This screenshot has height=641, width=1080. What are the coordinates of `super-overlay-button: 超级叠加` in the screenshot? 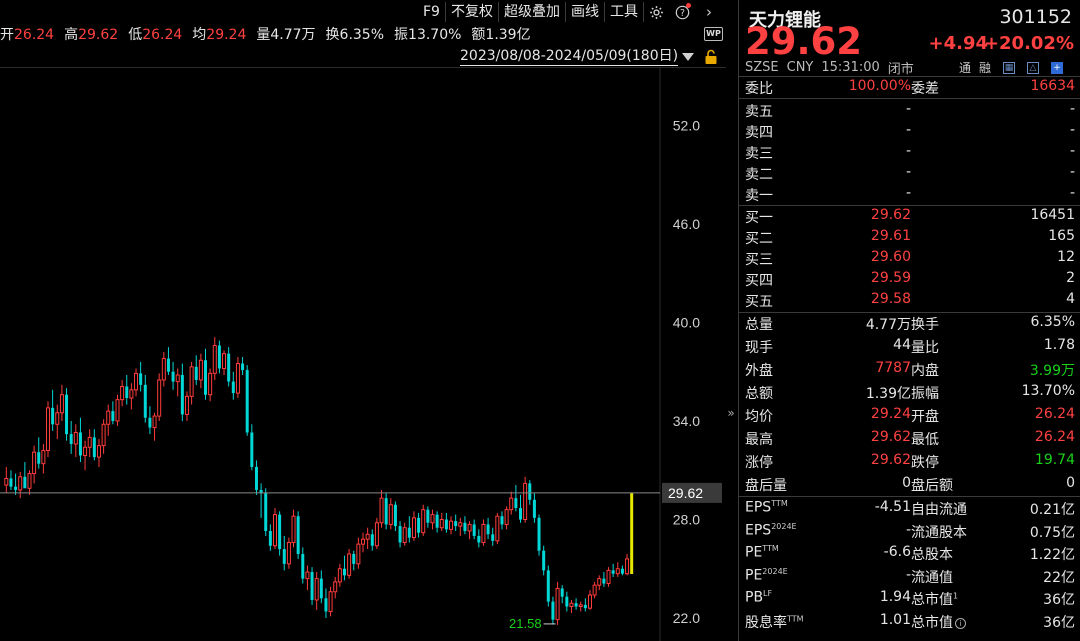 It's located at (532, 12).